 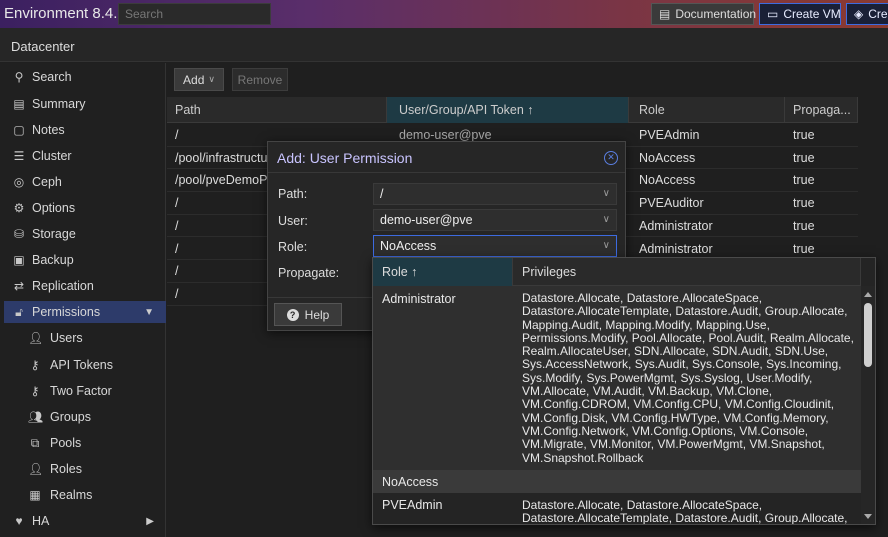 I want to click on sidebar-item-notes: ▢ Notes, so click(x=85, y=130).